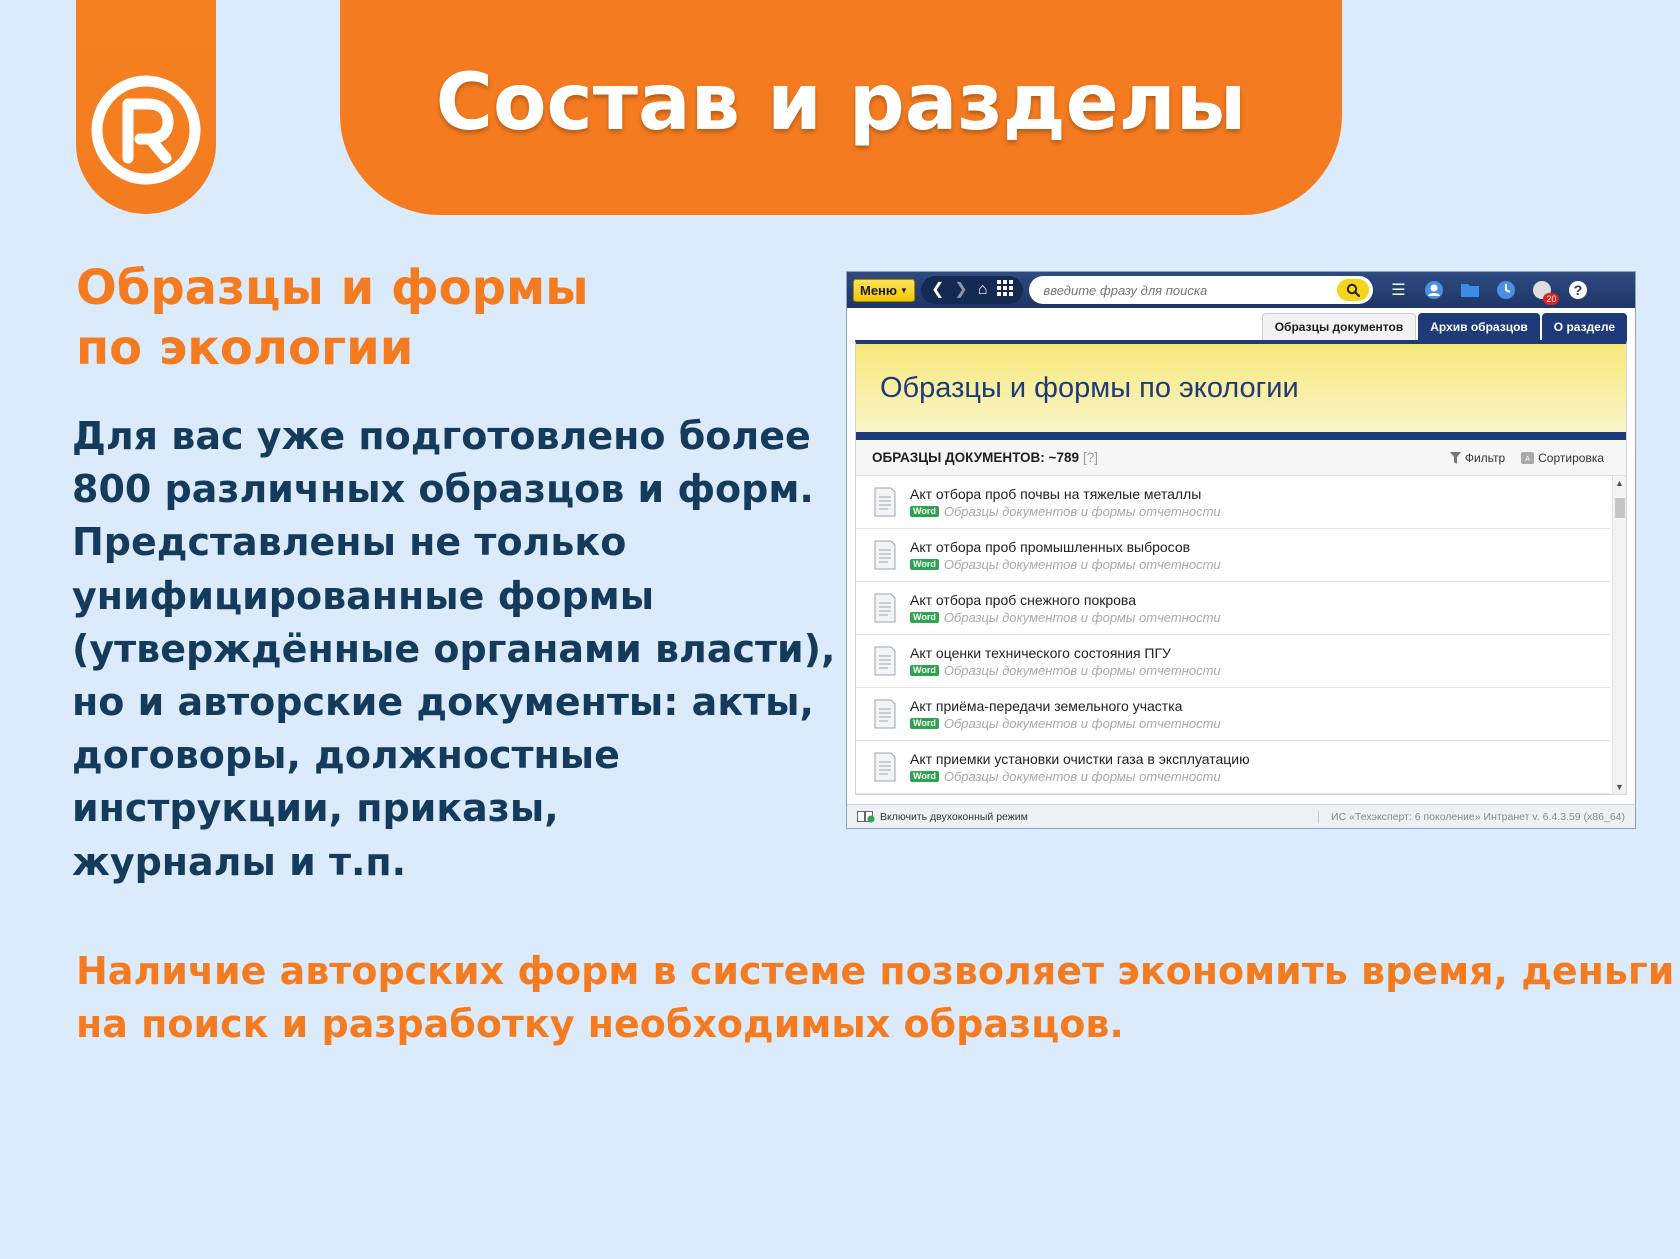  I want to click on body-line: но и авторские документы: акты,, so click(443, 702).